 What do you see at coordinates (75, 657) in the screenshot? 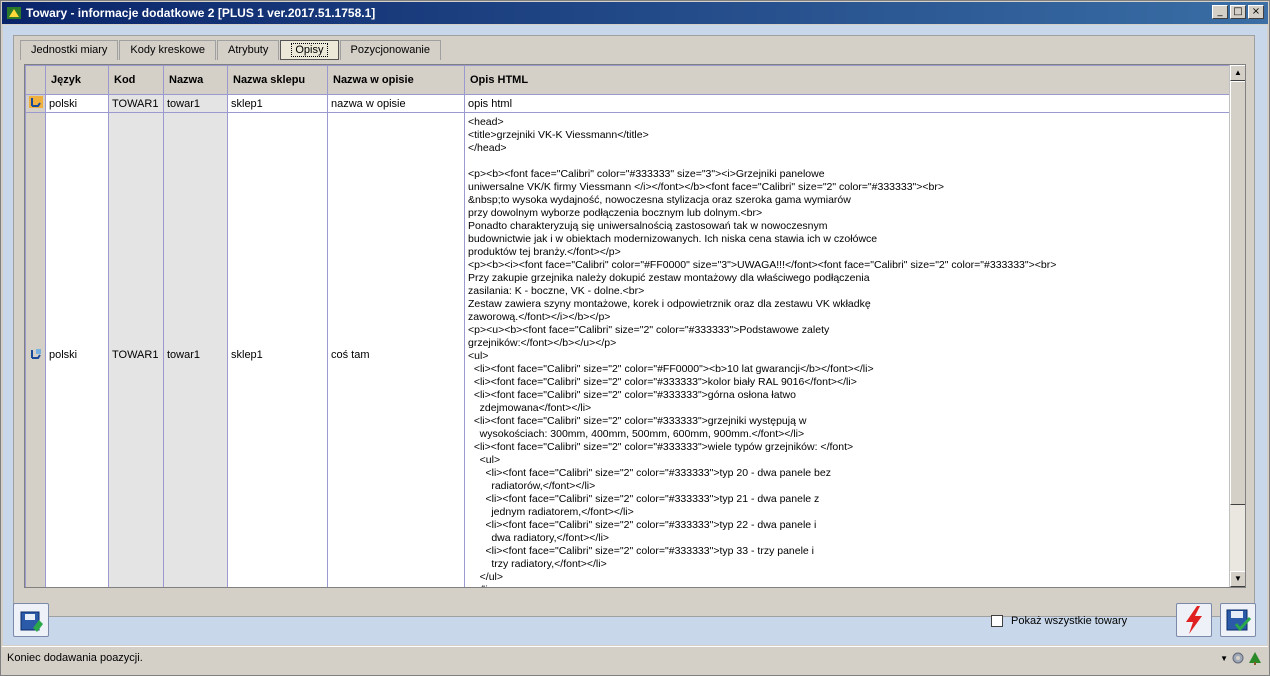
I see `status-text: Koniec dodawania poazycji.` at bounding box center [75, 657].